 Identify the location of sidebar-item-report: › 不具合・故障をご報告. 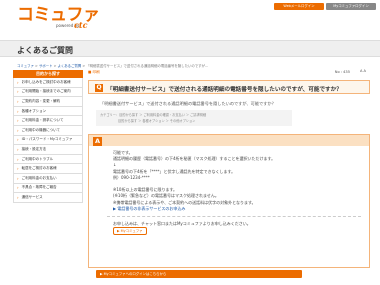
(48, 188).